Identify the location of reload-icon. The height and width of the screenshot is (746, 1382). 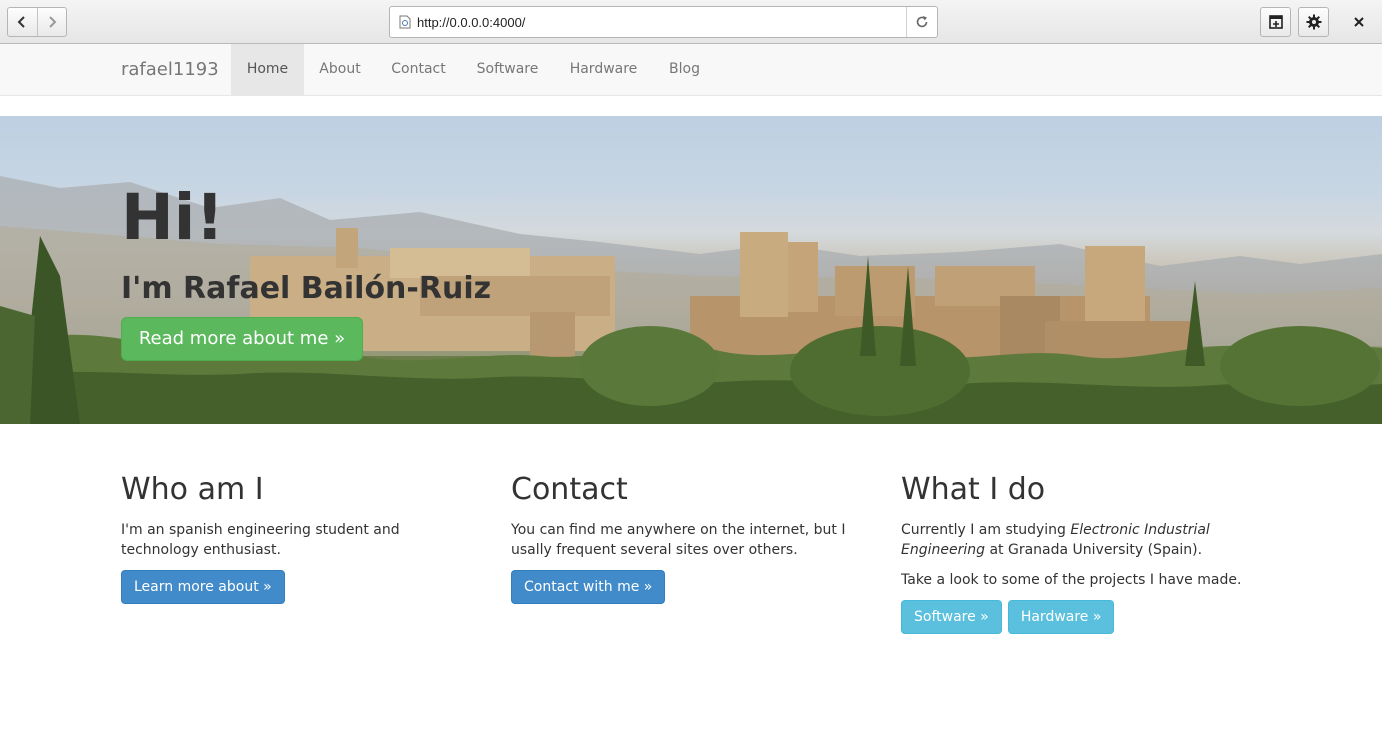
(922, 22).